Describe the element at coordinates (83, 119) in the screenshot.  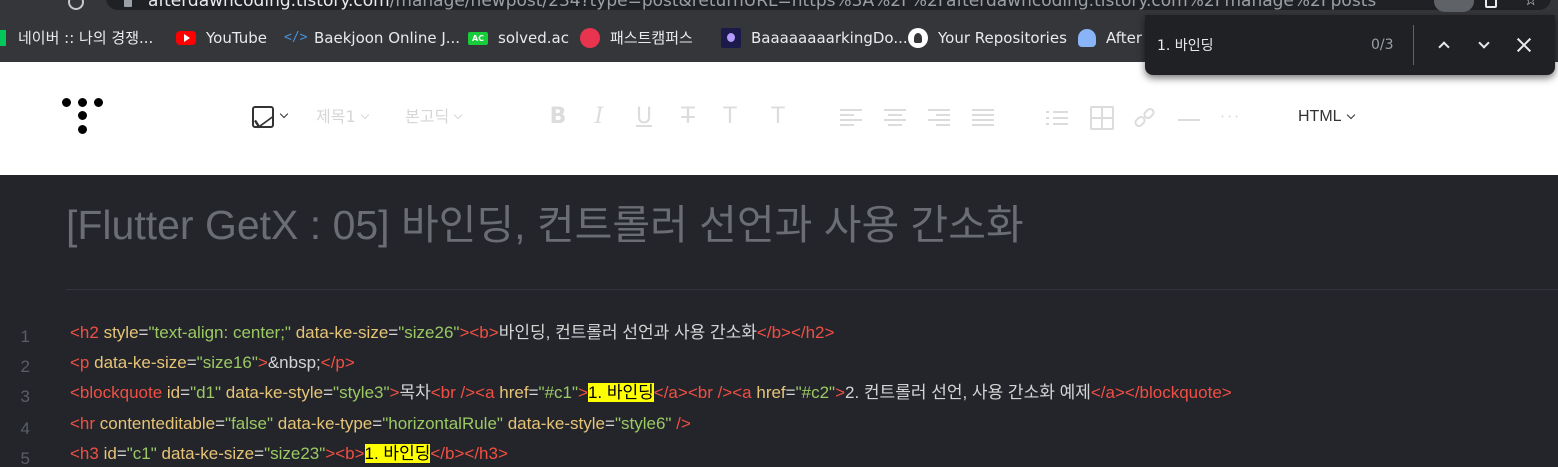
I see `tistory-logo-icon` at that location.